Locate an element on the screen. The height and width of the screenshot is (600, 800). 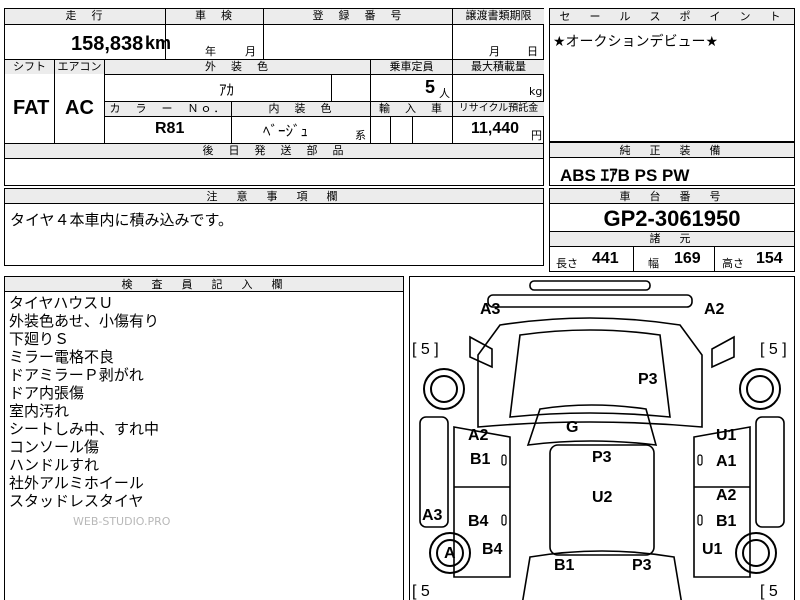
shift-value: FAT is located at coordinates (31, 108).